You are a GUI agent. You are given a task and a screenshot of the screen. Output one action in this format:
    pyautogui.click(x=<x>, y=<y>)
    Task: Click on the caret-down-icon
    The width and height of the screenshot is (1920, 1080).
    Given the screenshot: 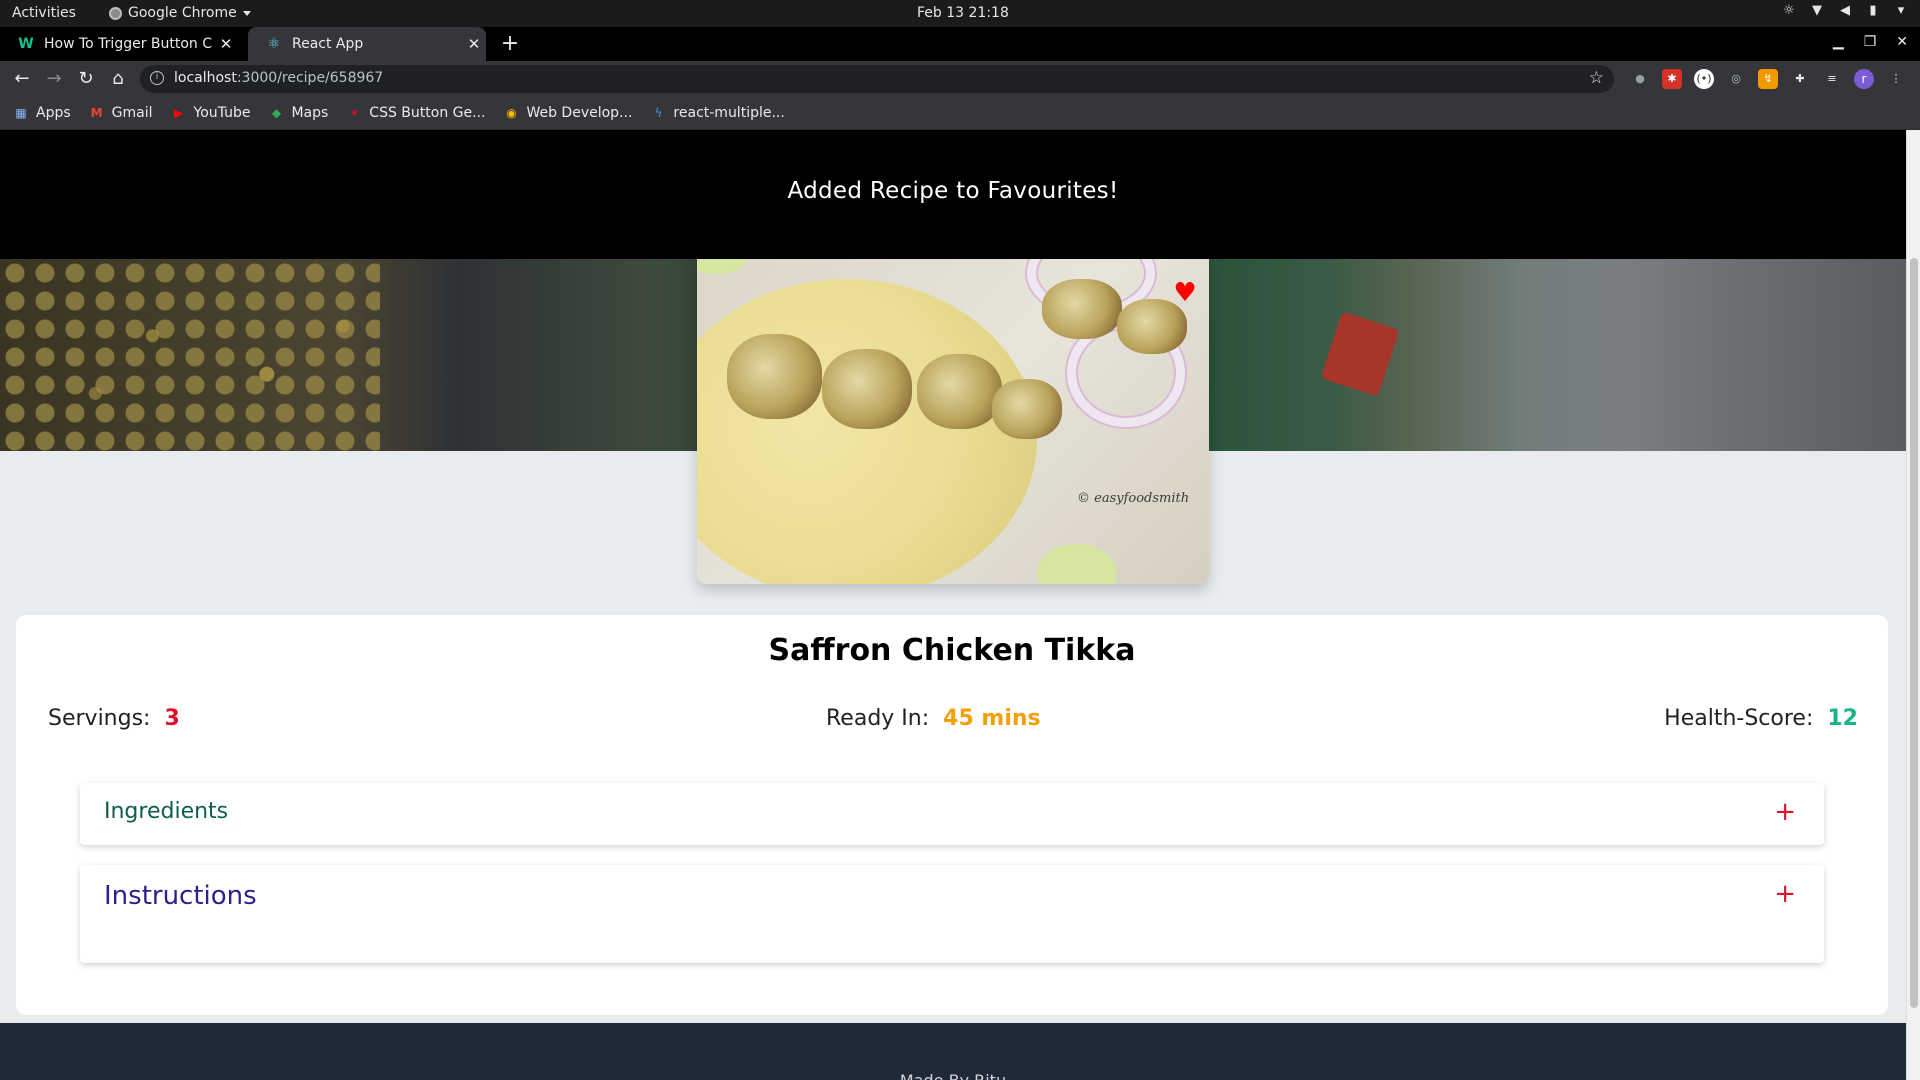 What is the action you would take?
    pyautogui.click(x=246, y=13)
    